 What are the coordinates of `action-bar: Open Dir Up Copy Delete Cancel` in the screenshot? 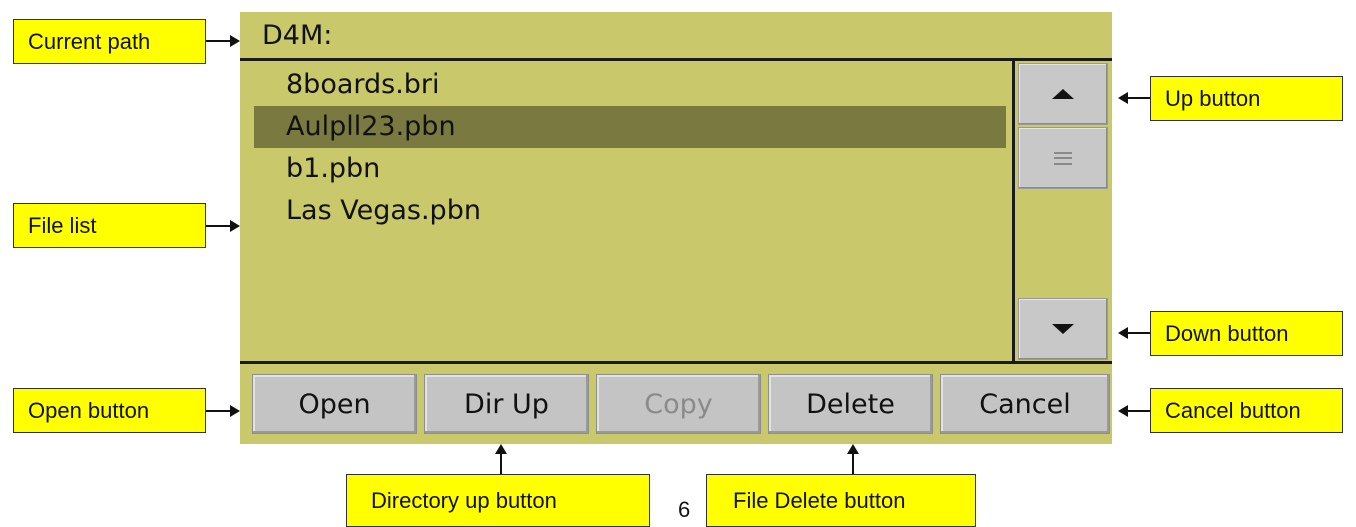 It's located at (681, 404).